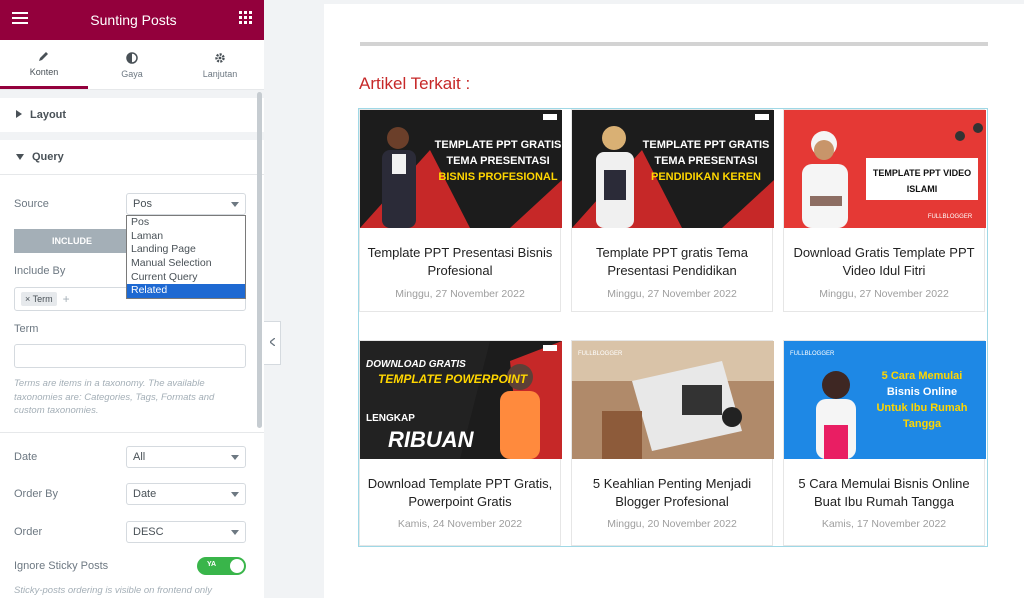 This screenshot has height=598, width=1024. I want to click on dropdown-option-highlighted: Related, so click(186, 291).